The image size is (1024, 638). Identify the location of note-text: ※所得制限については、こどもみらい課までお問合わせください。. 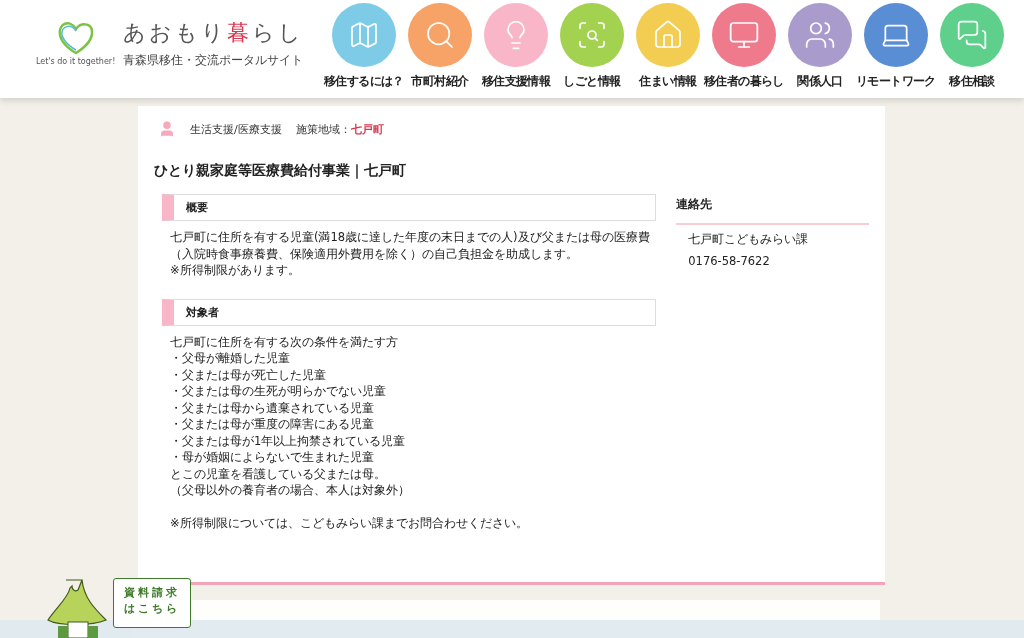
(349, 523).